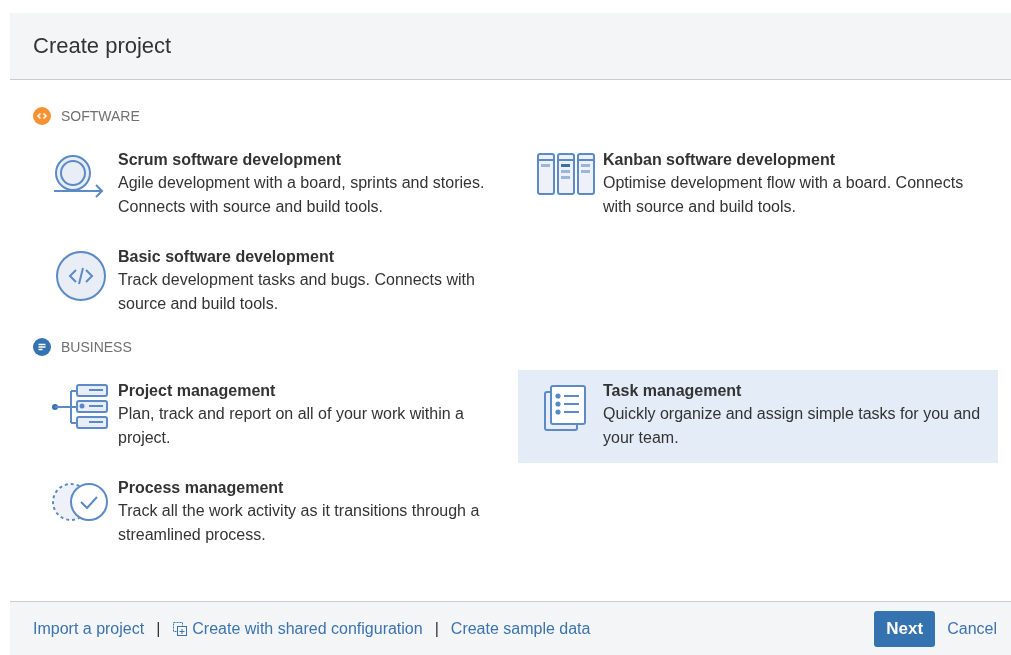  Describe the element at coordinates (302, 195) in the screenshot. I see `template-description: Agile development with a board, sprints and stories. Connects with source and build tools.` at that location.